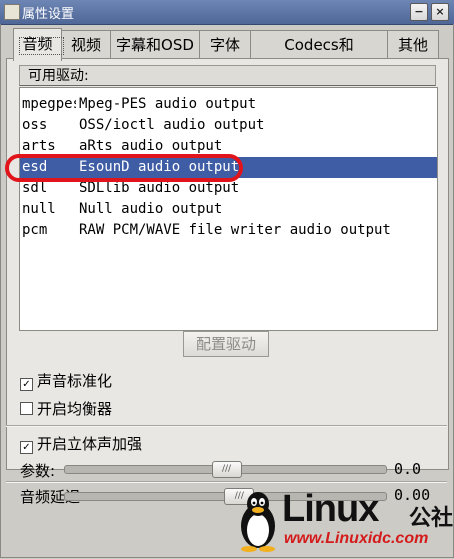  Describe the element at coordinates (431, 518) in the screenshot. I see `brand-suffix: 公社` at that location.